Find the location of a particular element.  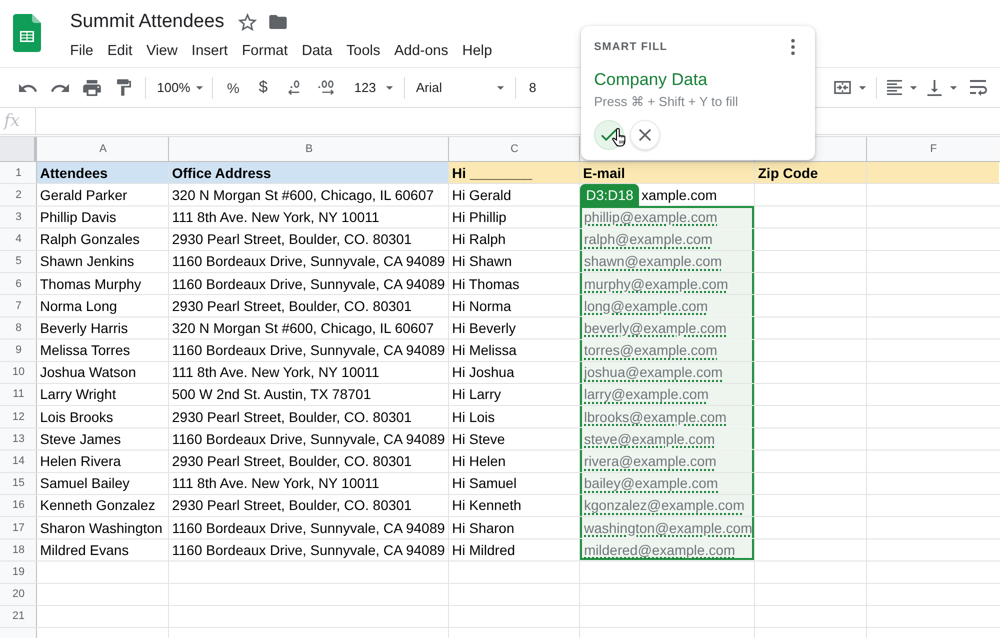

decrease-decimal-icon is located at coordinates (294, 88).